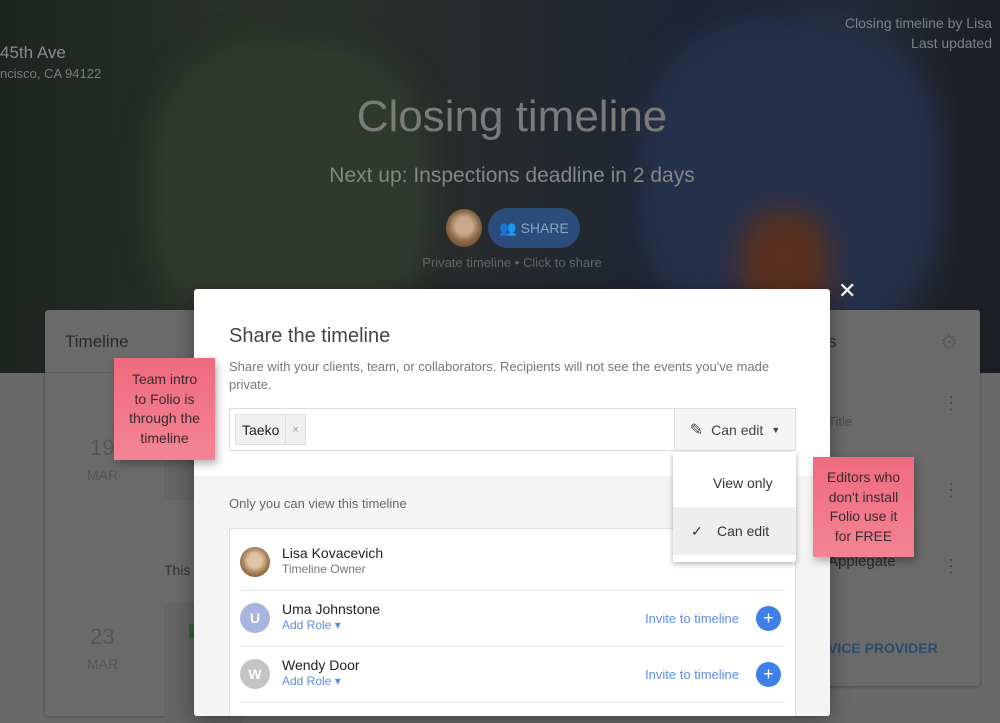 The width and height of the screenshot is (1000, 723). Describe the element at coordinates (951, 43) in the screenshot. I see `last-updated: Last updated` at that location.